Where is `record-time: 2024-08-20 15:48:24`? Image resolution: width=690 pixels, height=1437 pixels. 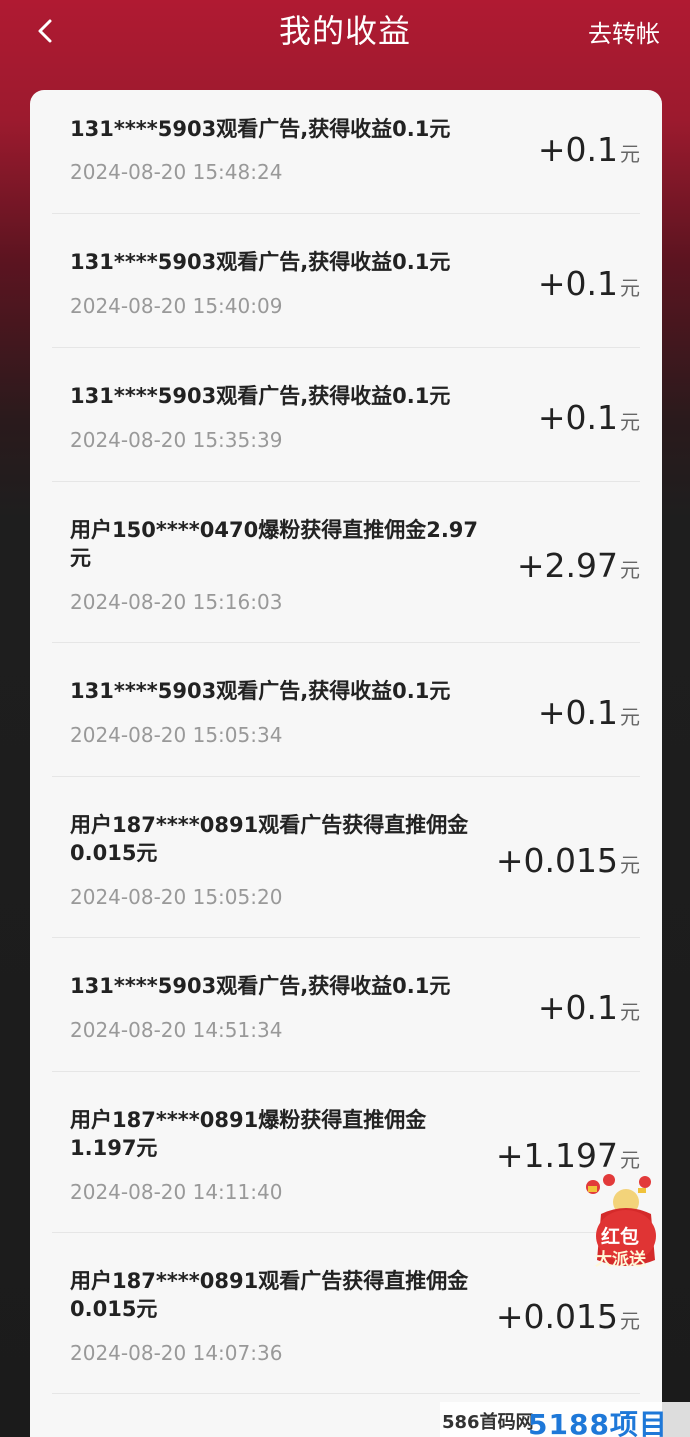
record-time: 2024-08-20 15:48:24 is located at coordinates (176, 172).